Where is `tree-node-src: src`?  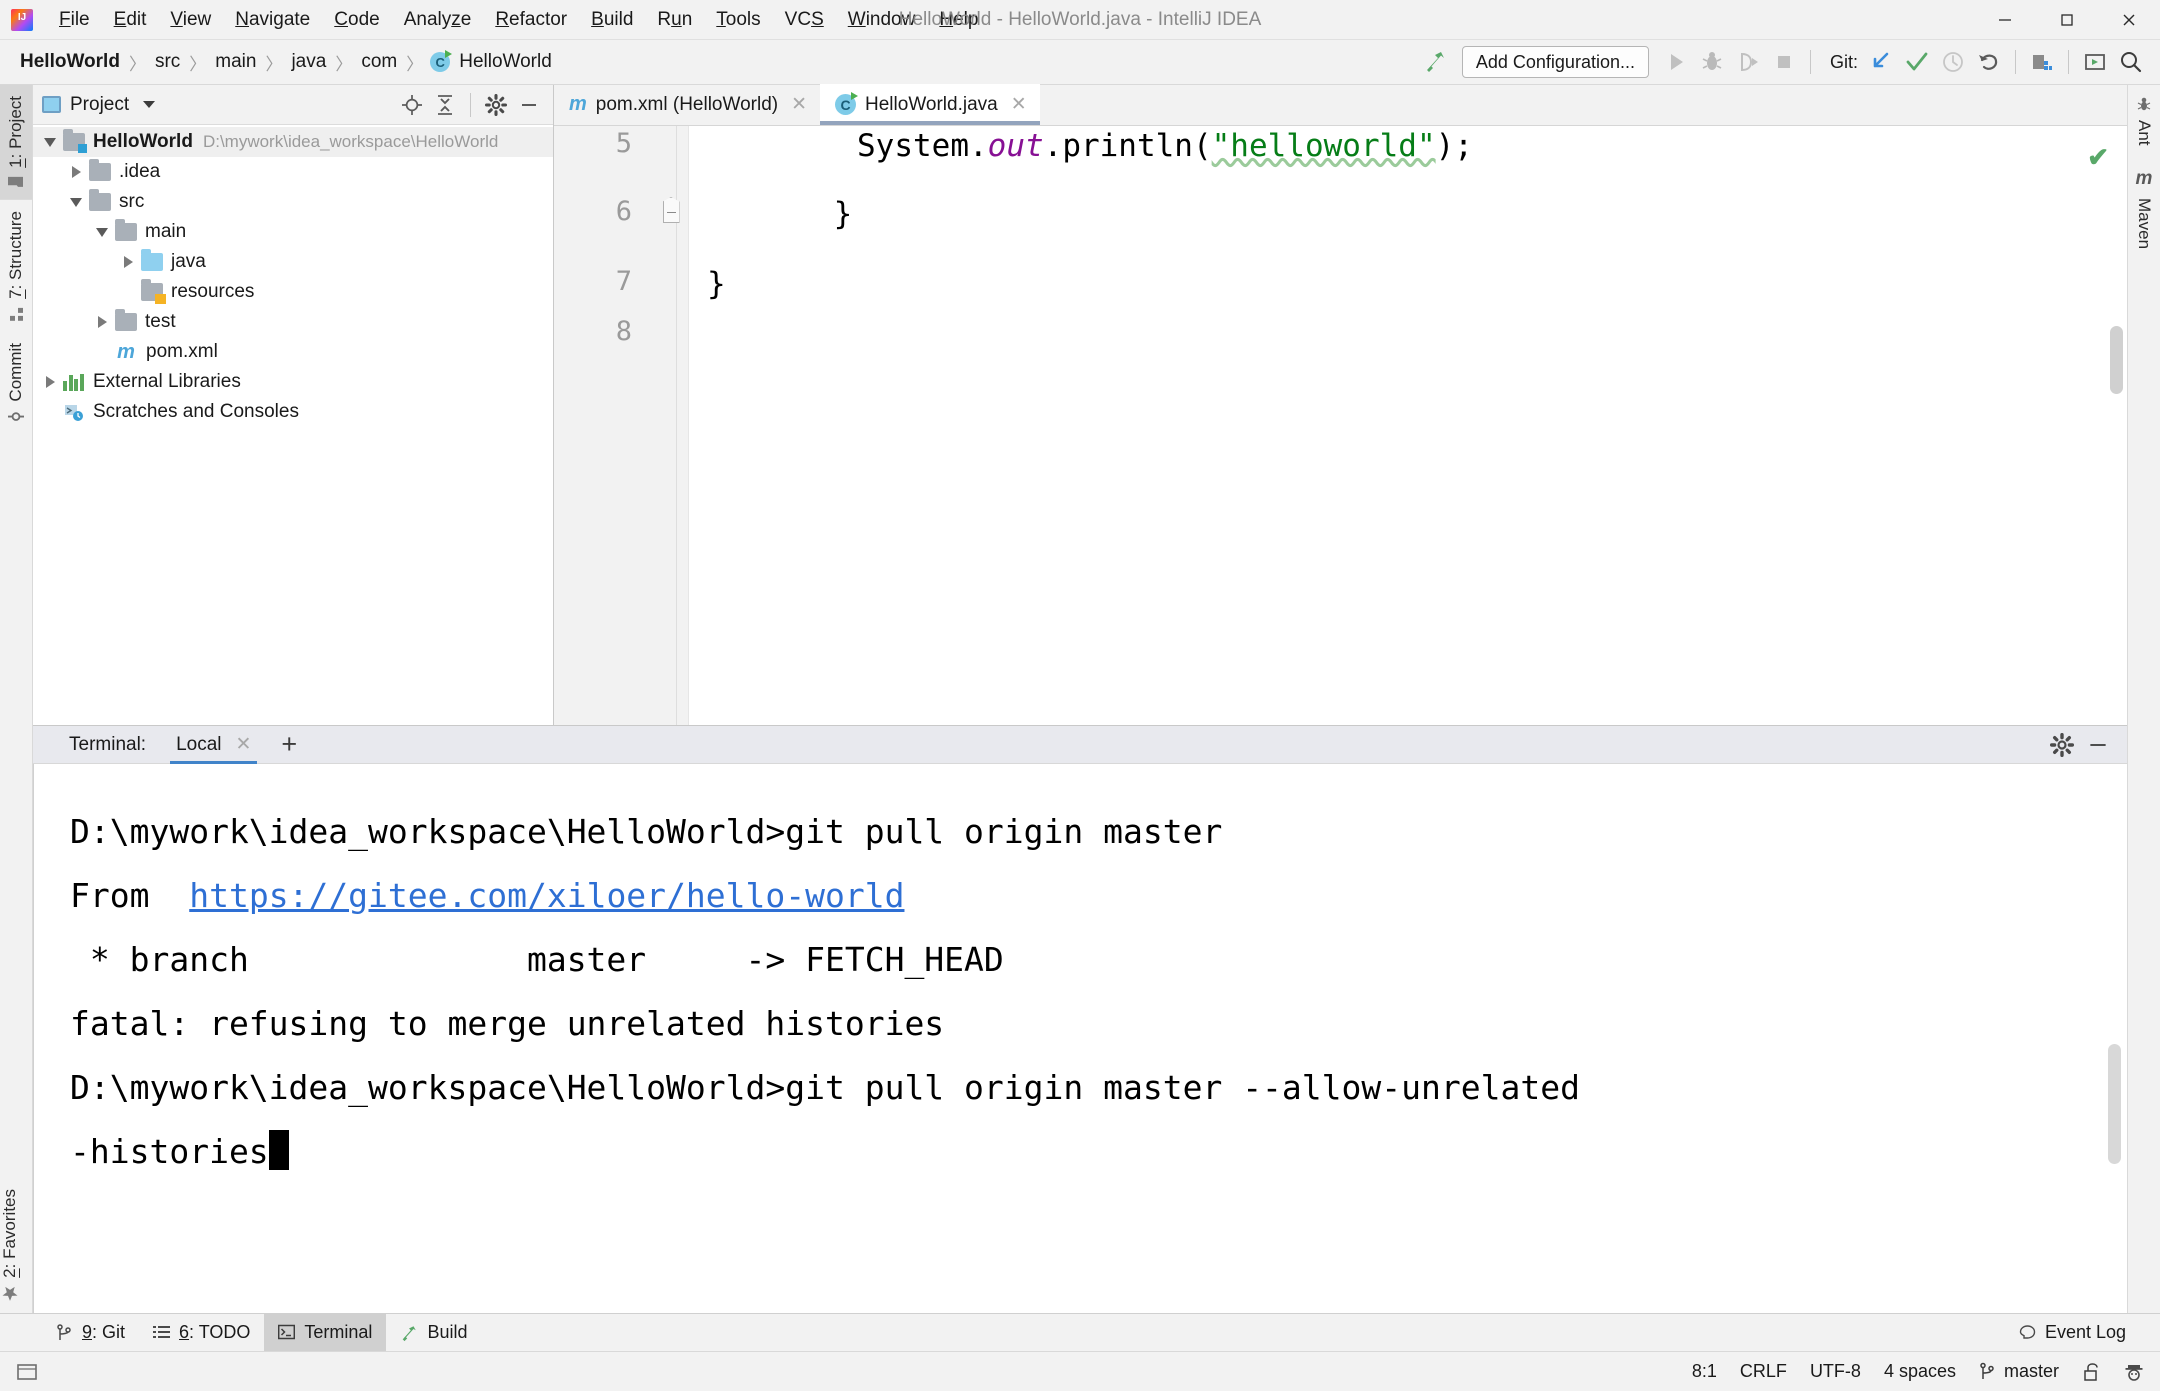 tree-node-src: src is located at coordinates (293, 202).